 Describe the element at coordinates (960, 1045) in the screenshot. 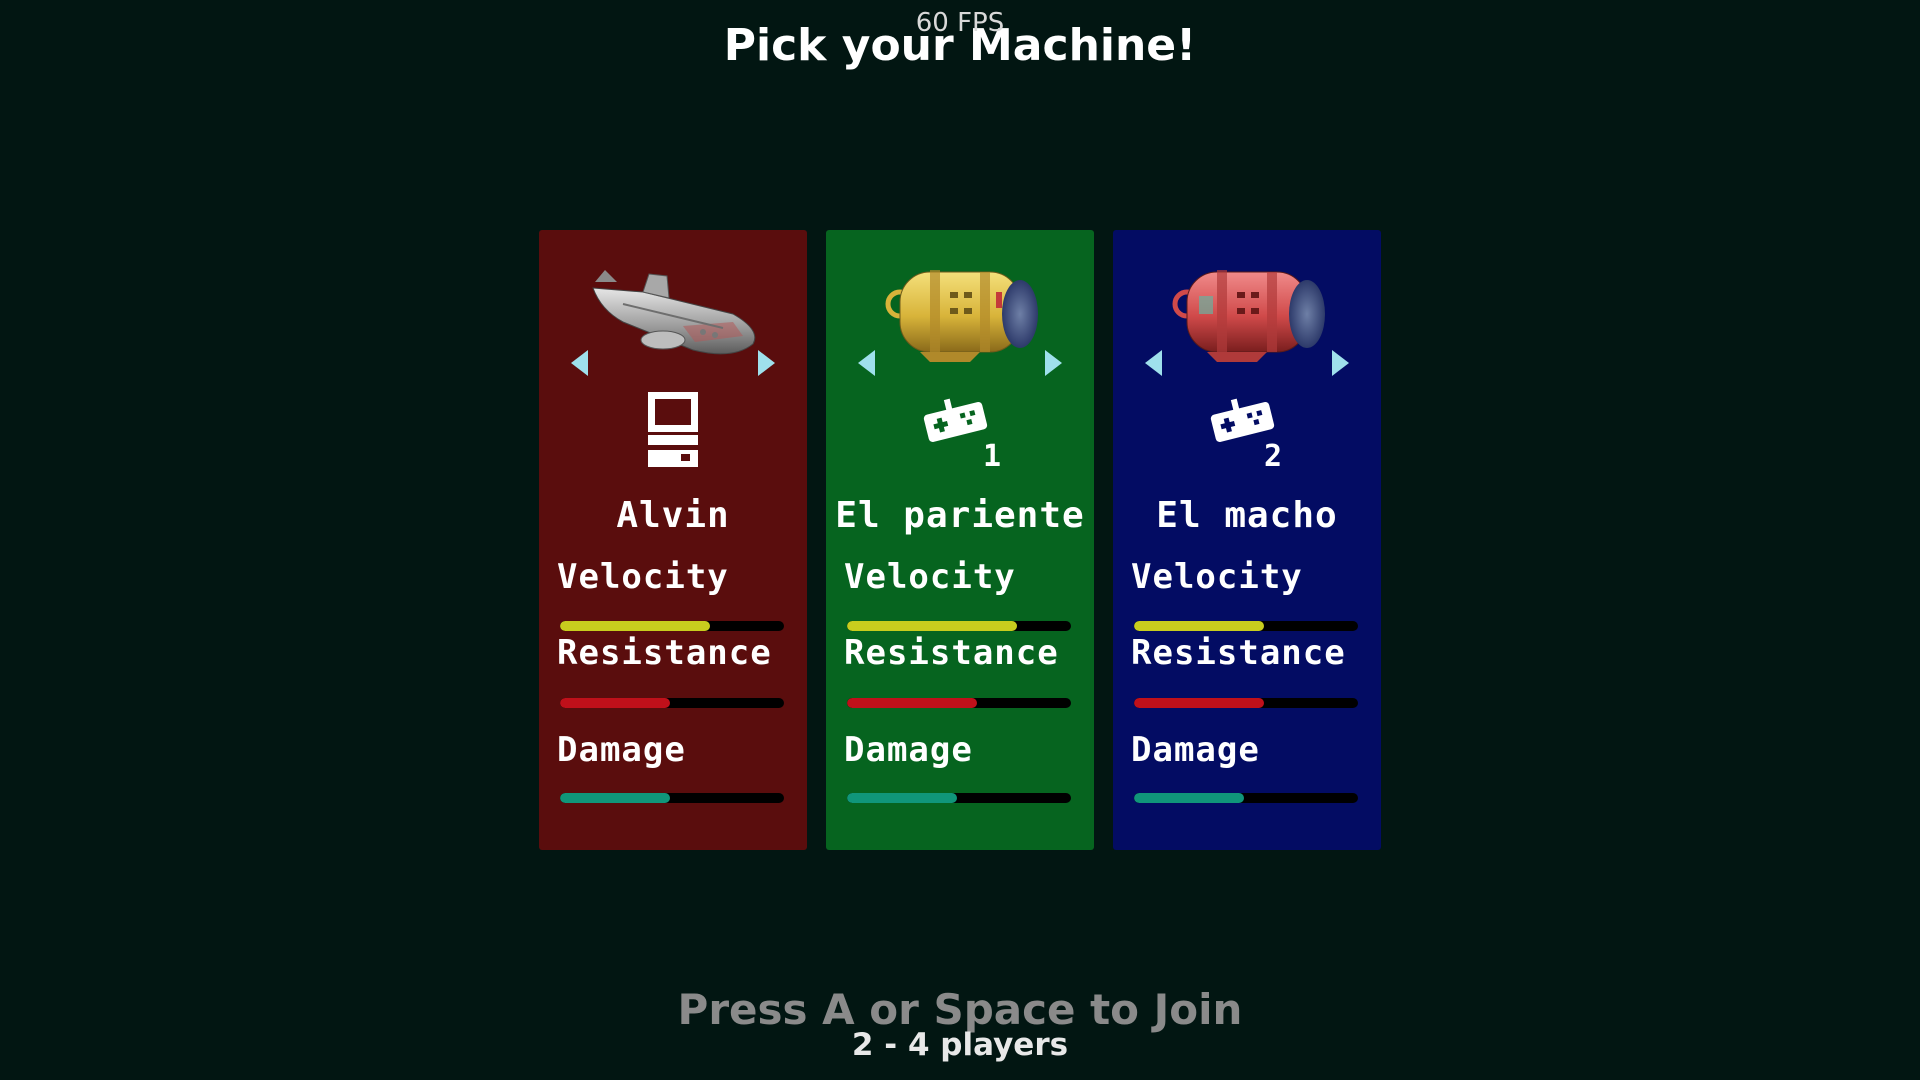

I see `player-count: 2 - 4 players` at that location.